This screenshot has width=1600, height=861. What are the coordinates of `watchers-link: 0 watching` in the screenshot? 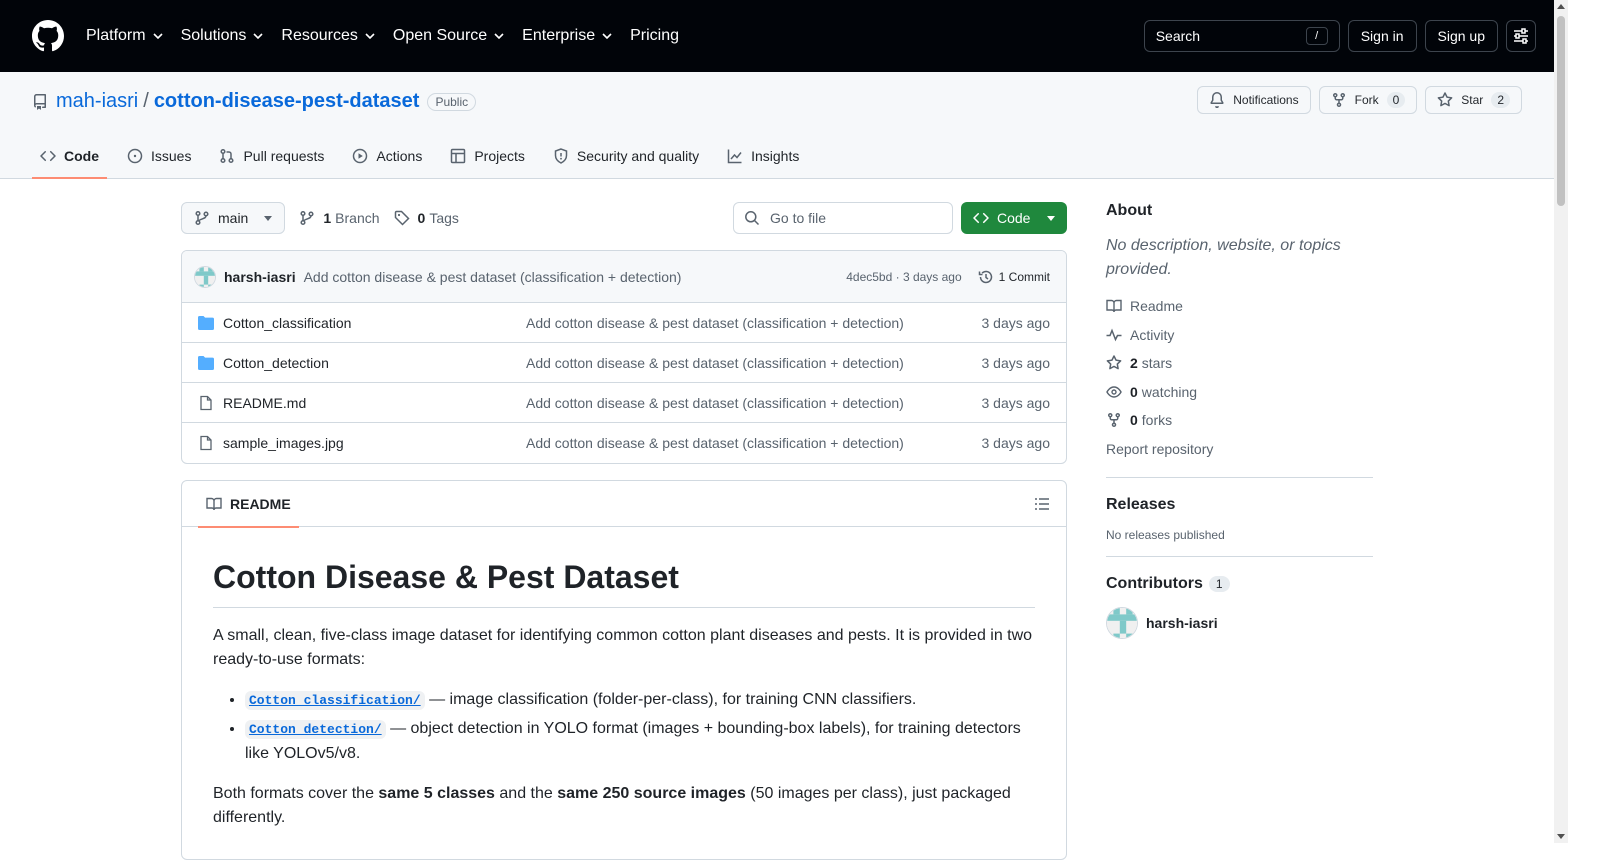 It's located at (1239, 392).